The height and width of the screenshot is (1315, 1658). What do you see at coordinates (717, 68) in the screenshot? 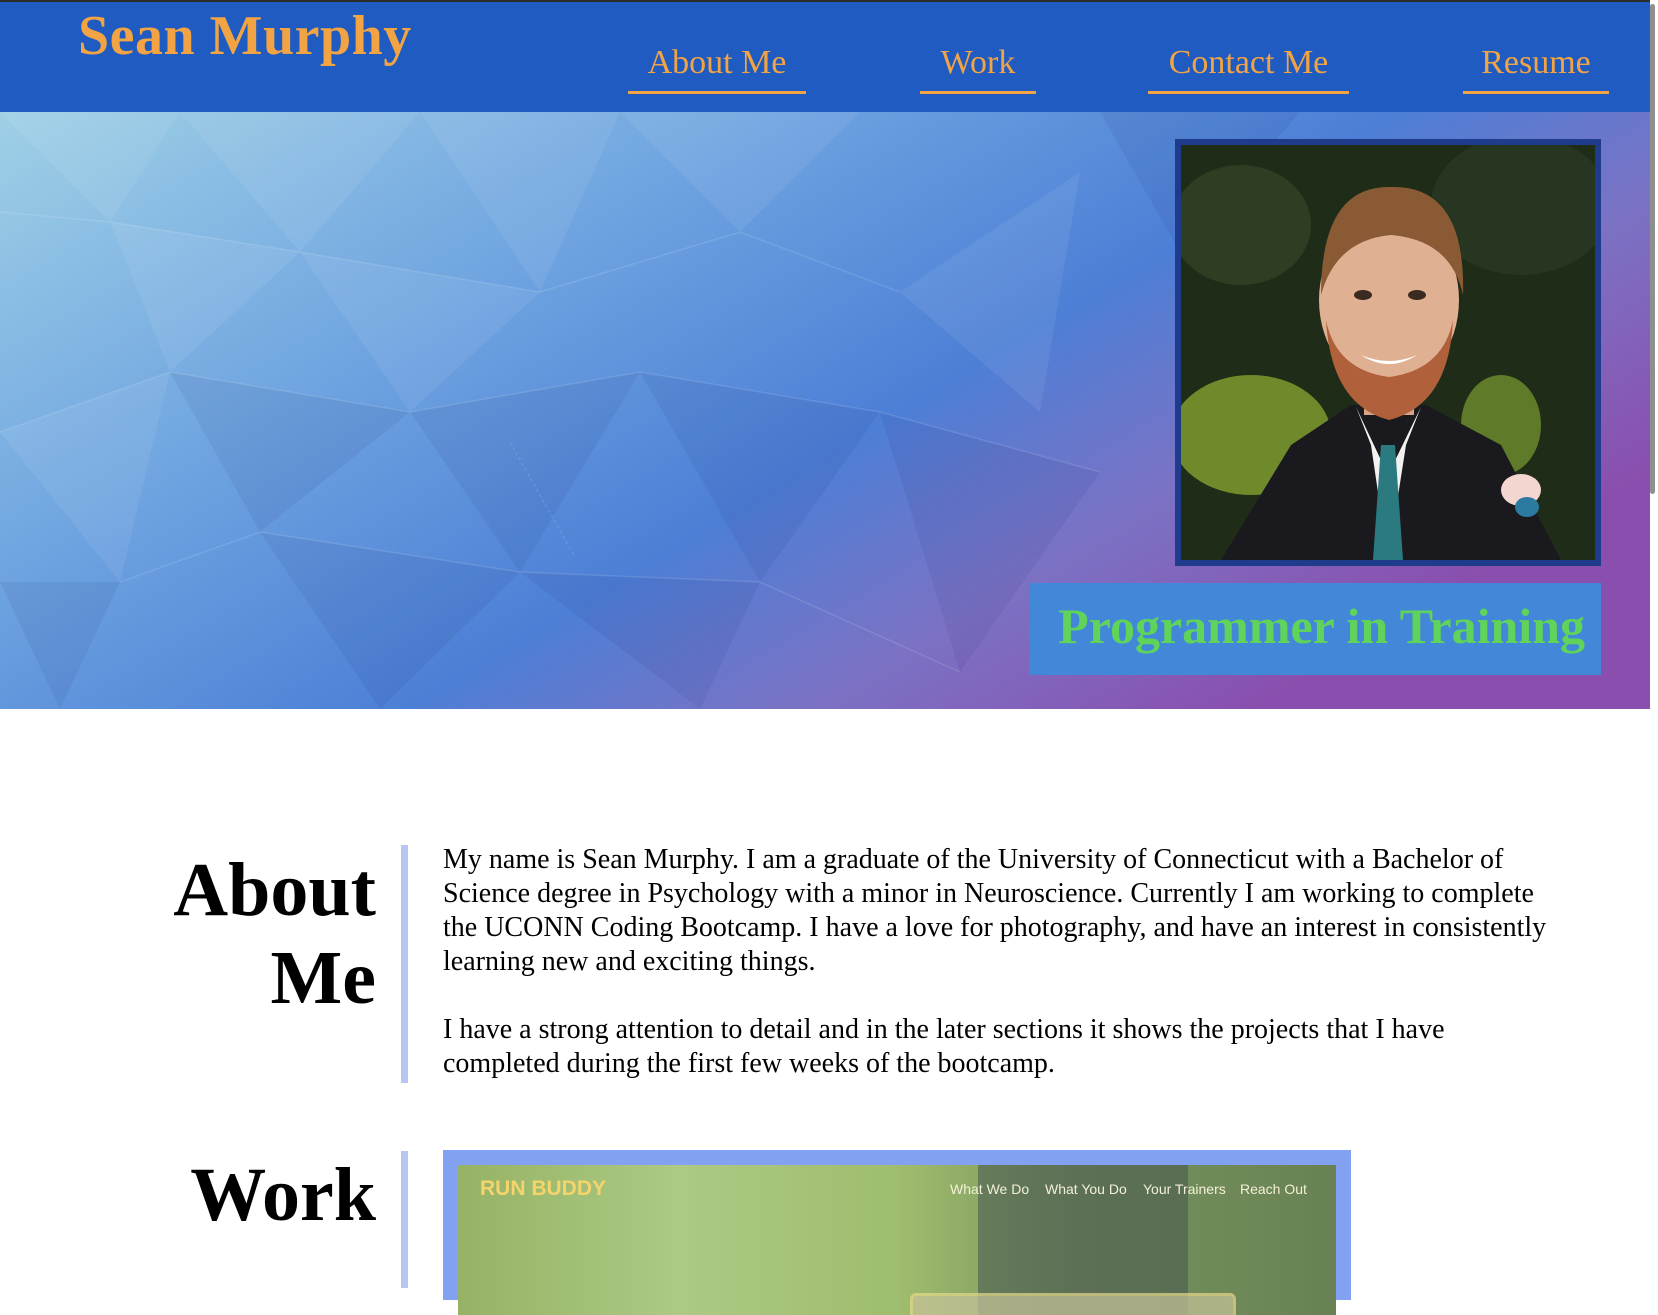
I see `nav-about-me: About Me` at bounding box center [717, 68].